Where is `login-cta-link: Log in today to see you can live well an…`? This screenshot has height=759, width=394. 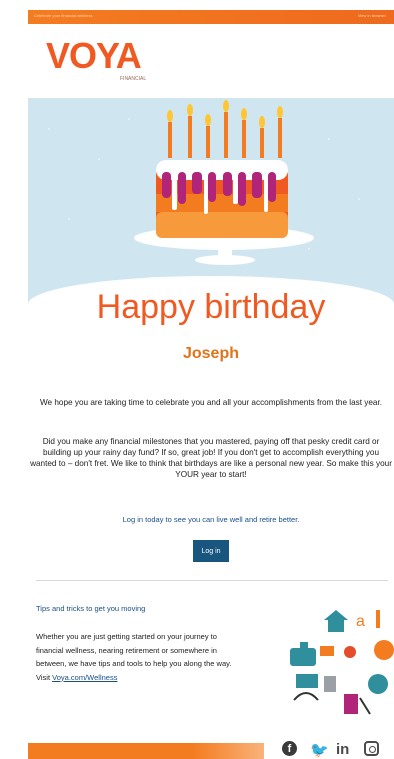
login-cta-link: Log in today to see you can live well an… is located at coordinates (211, 519).